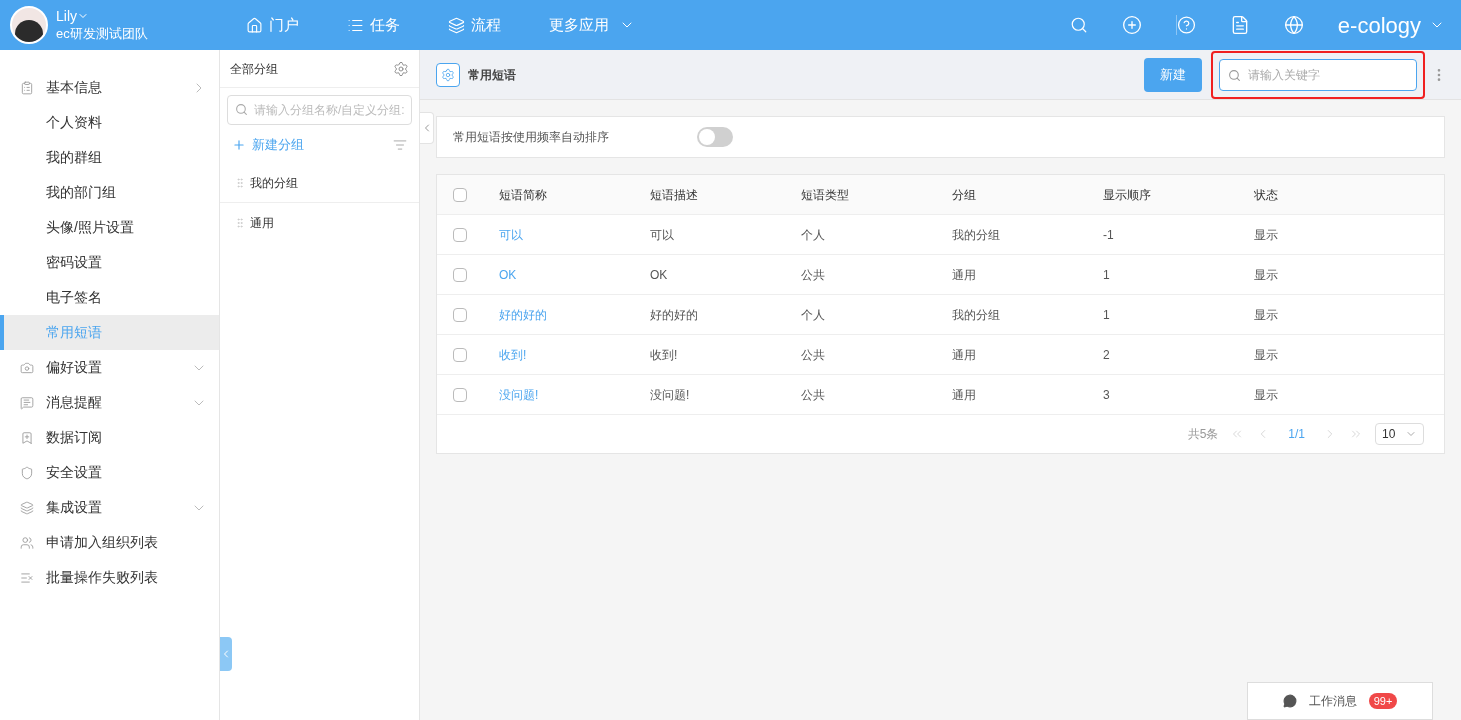 Image resolution: width=1461 pixels, height=720 pixels. I want to click on add-icon, so click(1131, 25).